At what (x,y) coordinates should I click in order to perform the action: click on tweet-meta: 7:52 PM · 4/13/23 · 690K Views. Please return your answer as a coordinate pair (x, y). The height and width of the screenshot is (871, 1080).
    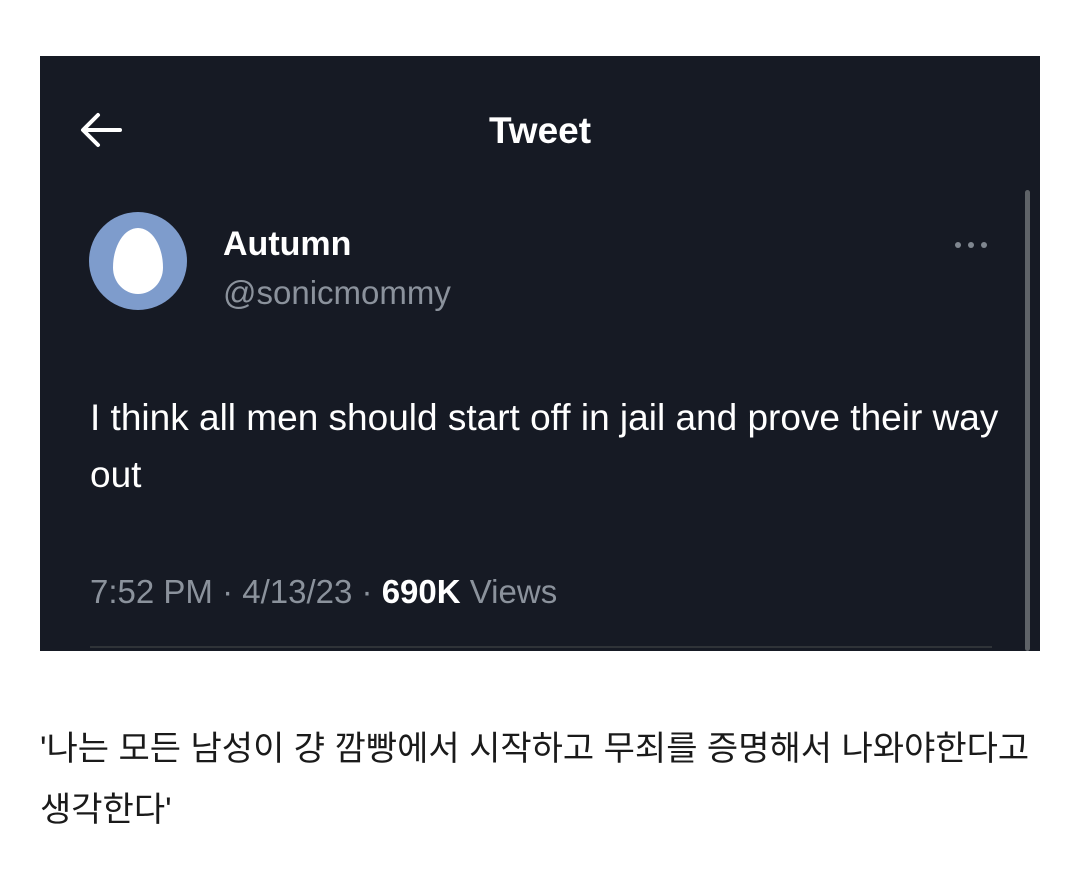
    Looking at the image, I should click on (323, 592).